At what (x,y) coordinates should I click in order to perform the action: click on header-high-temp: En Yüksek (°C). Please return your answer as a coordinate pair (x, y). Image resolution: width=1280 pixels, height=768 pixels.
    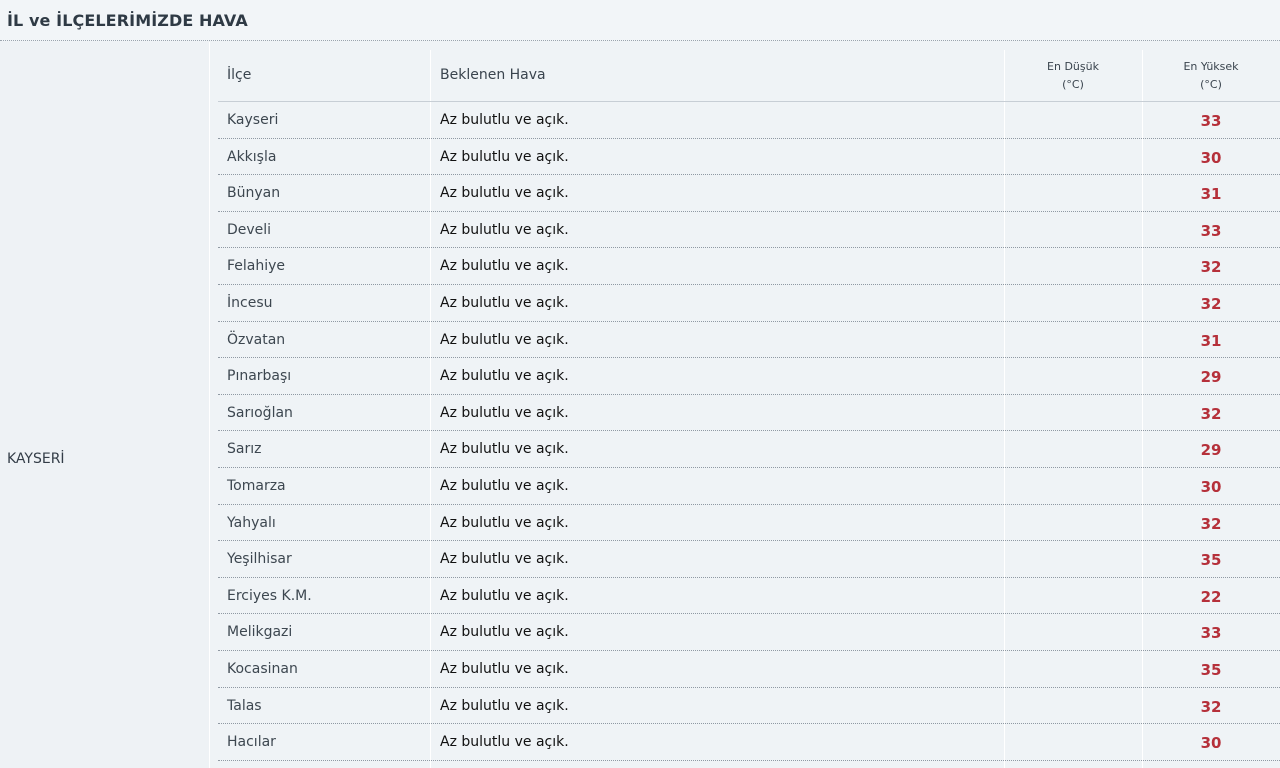
    Looking at the image, I should click on (1211, 76).